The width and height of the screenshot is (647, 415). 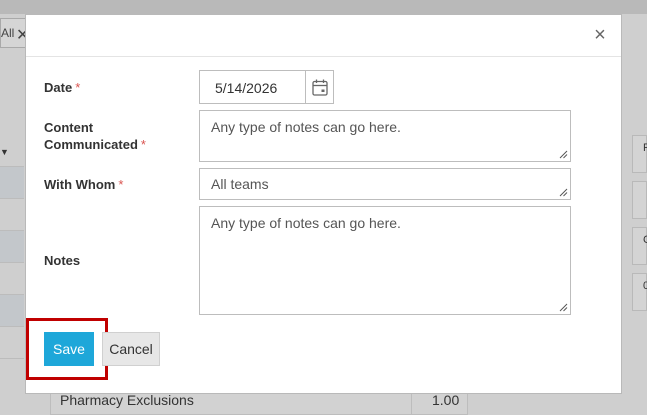 What do you see at coordinates (62, 87) in the screenshot?
I see `date-label: Date *` at bounding box center [62, 87].